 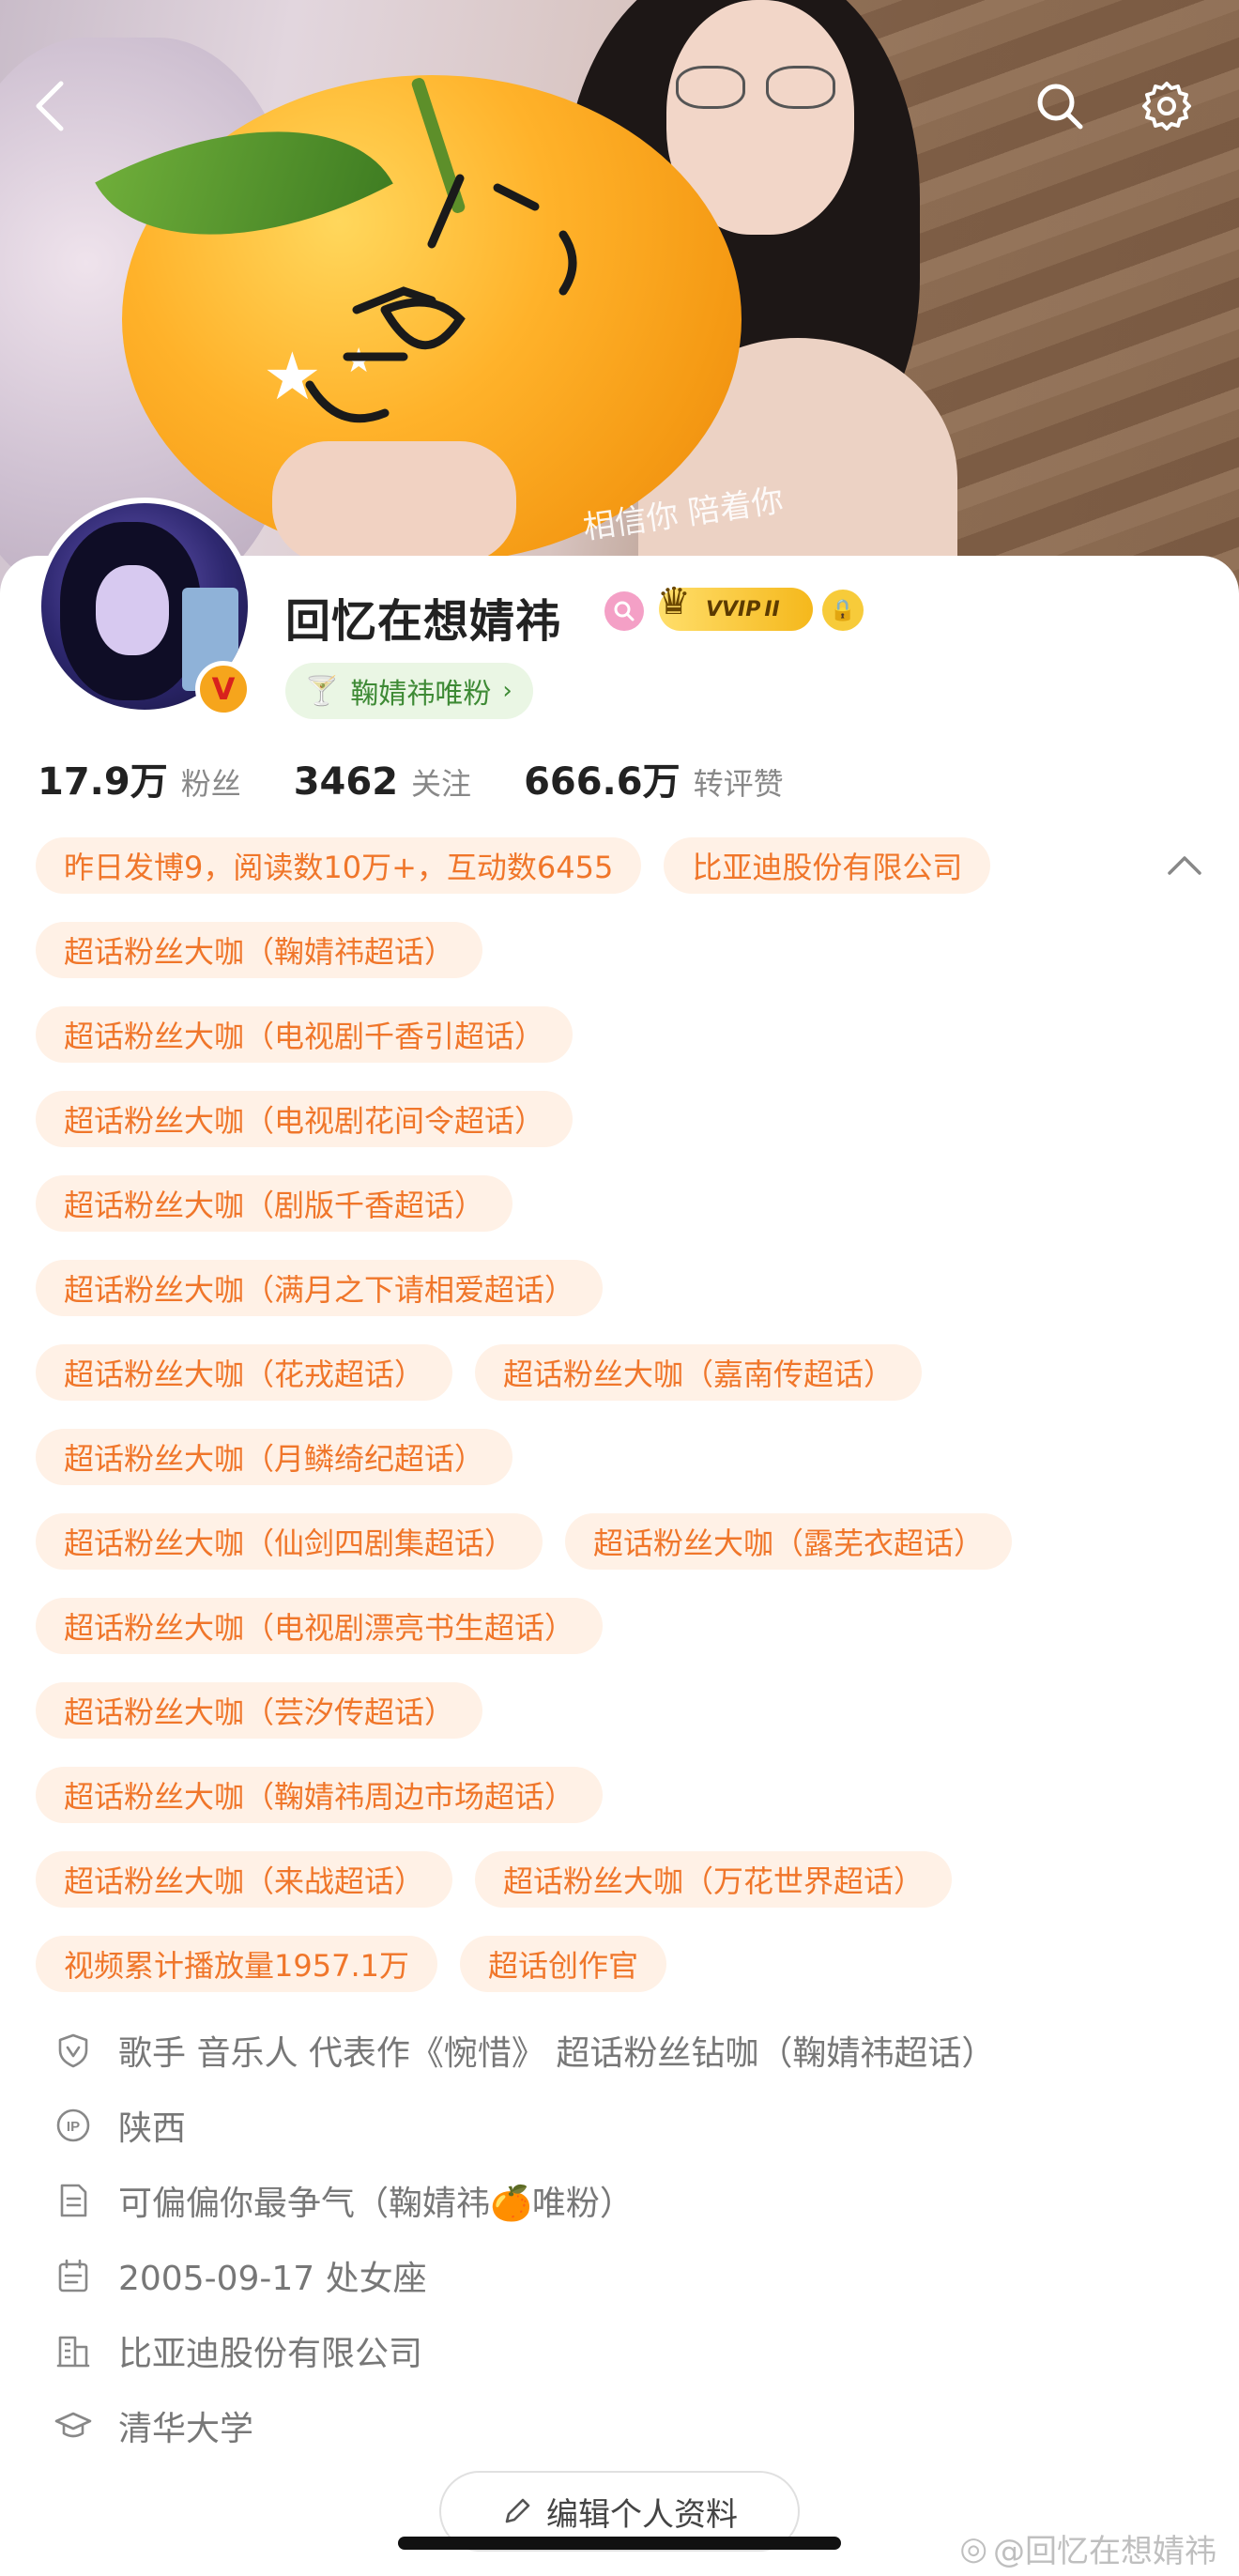 I want to click on profile-tag: 超话创作官, so click(x=562, y=1964).